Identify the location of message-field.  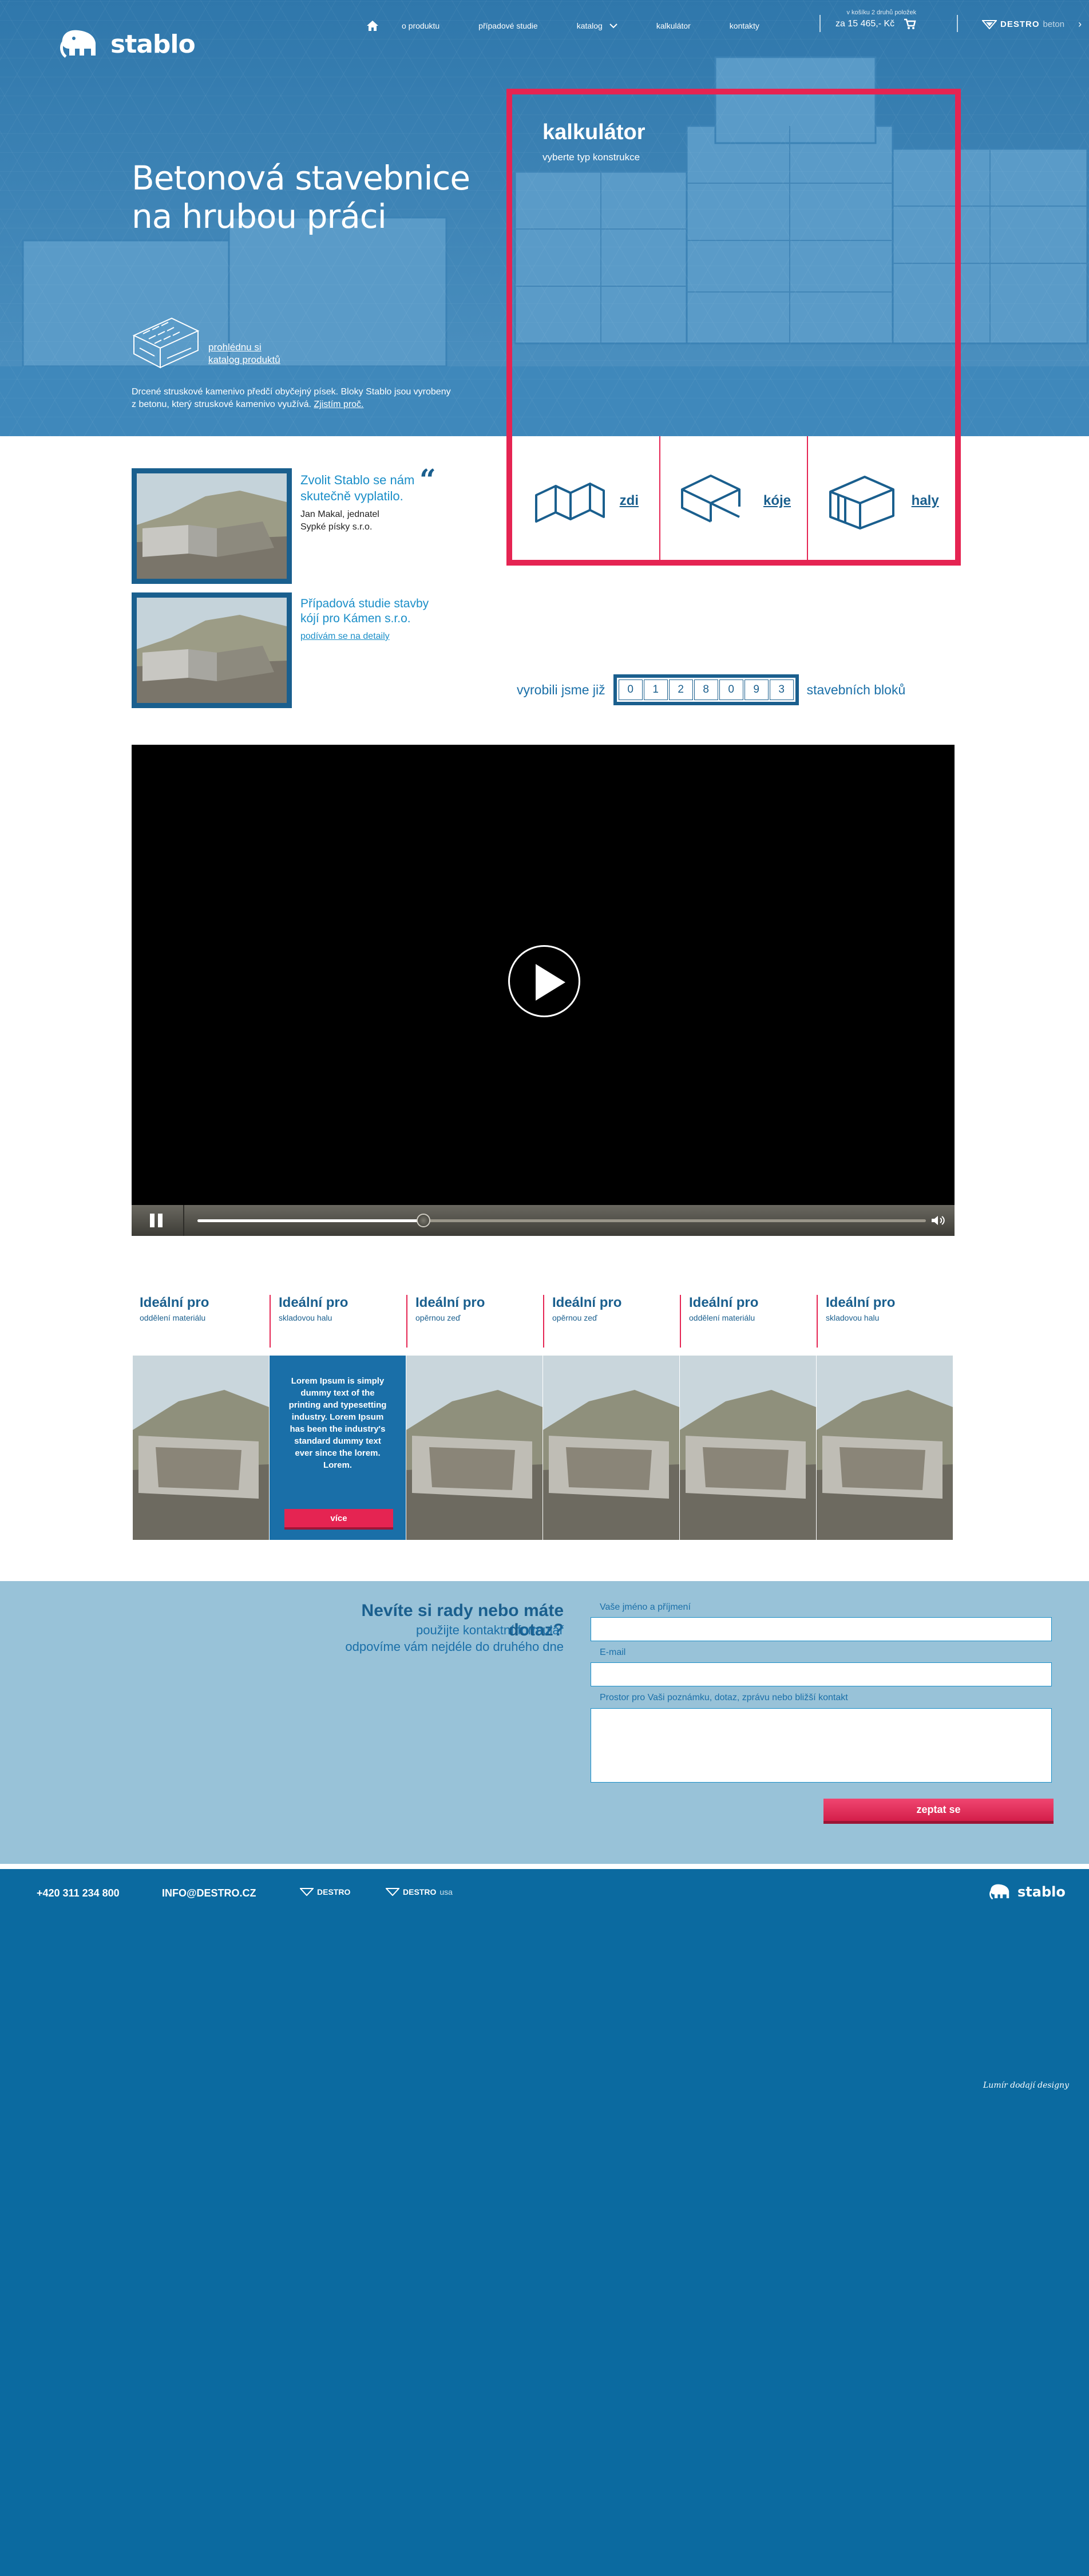
(821, 1745).